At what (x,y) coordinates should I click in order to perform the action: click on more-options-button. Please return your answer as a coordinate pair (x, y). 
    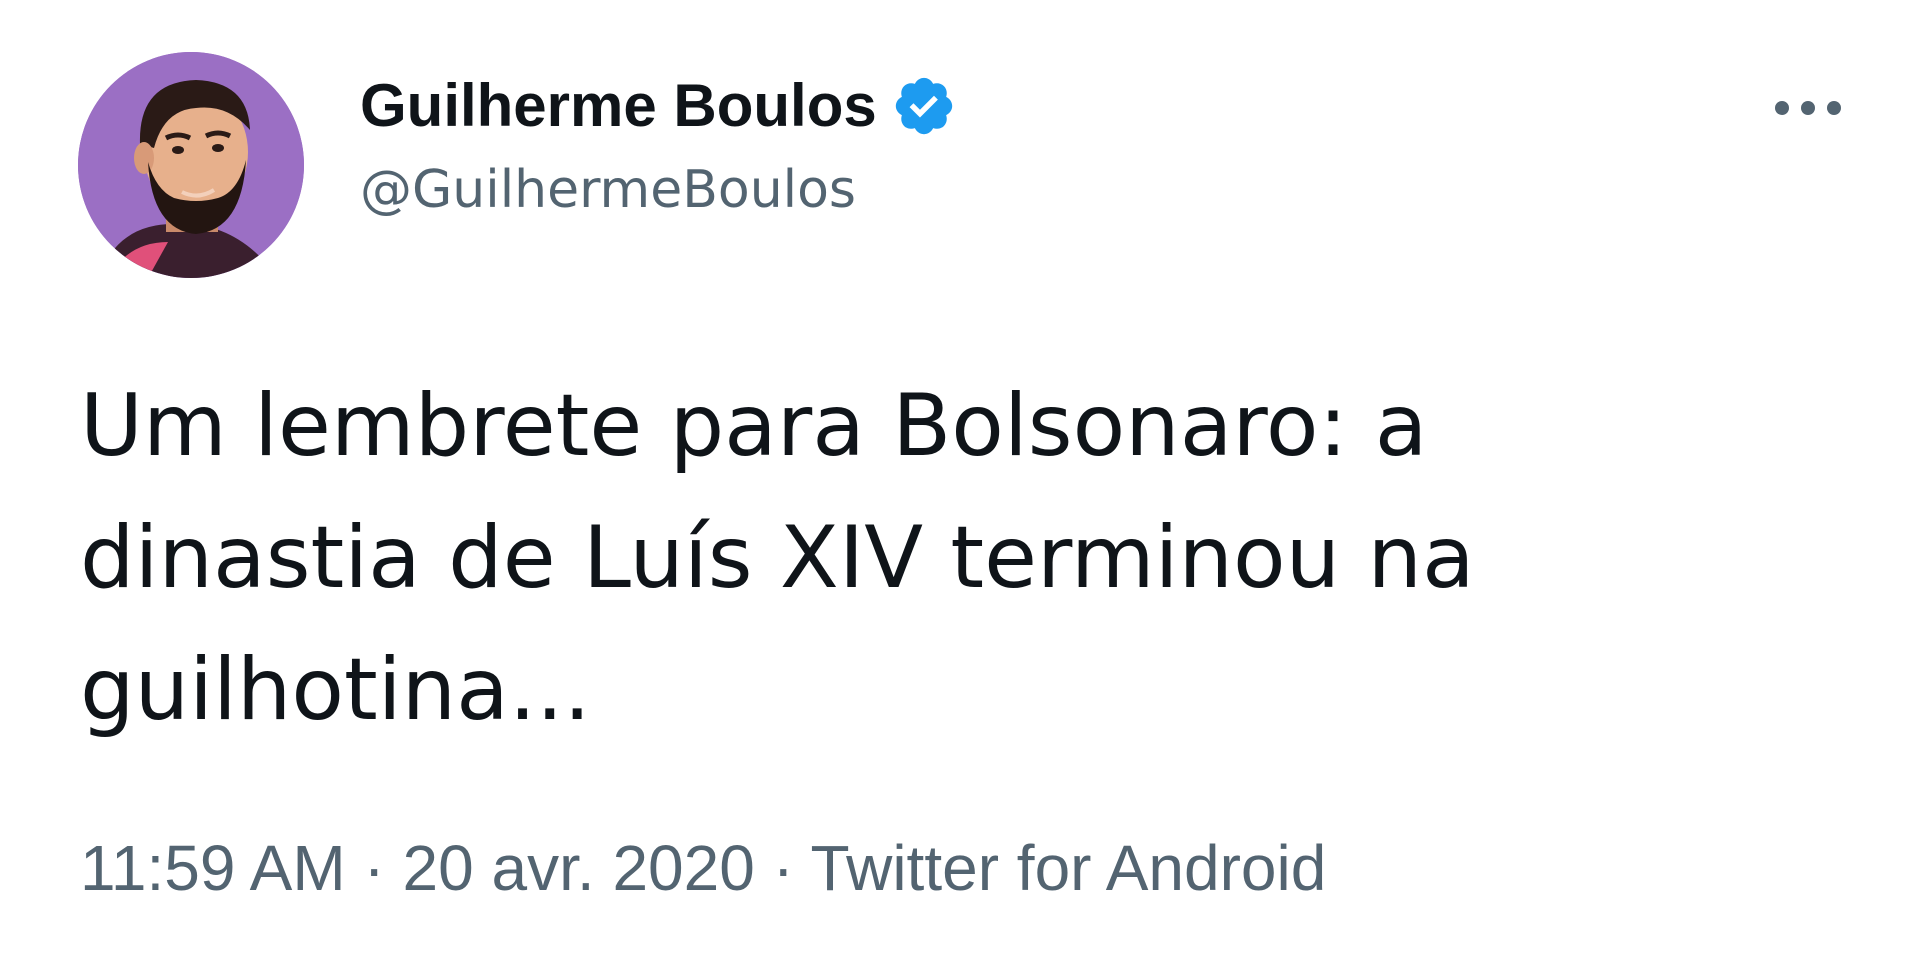
    Looking at the image, I should click on (1808, 108).